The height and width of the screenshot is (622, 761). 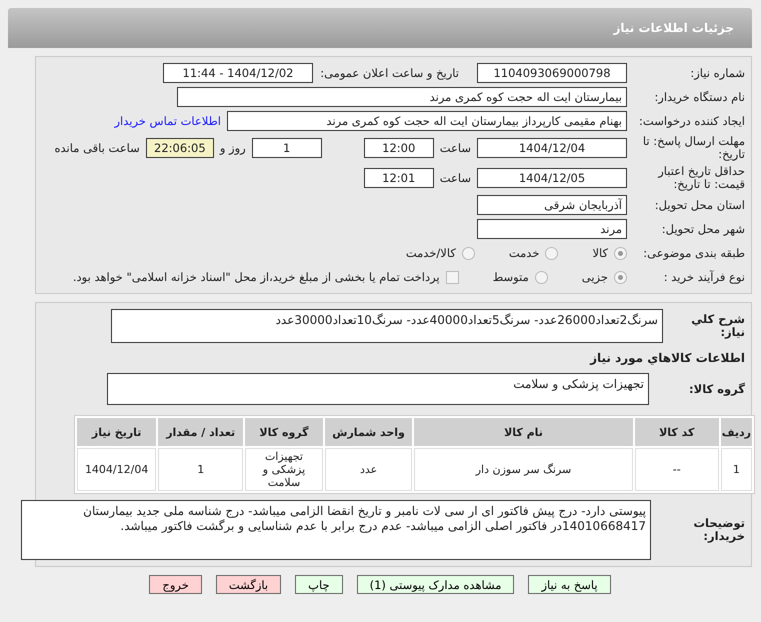 I want to click on column-header: تعداد / مقدار, so click(x=201, y=432).